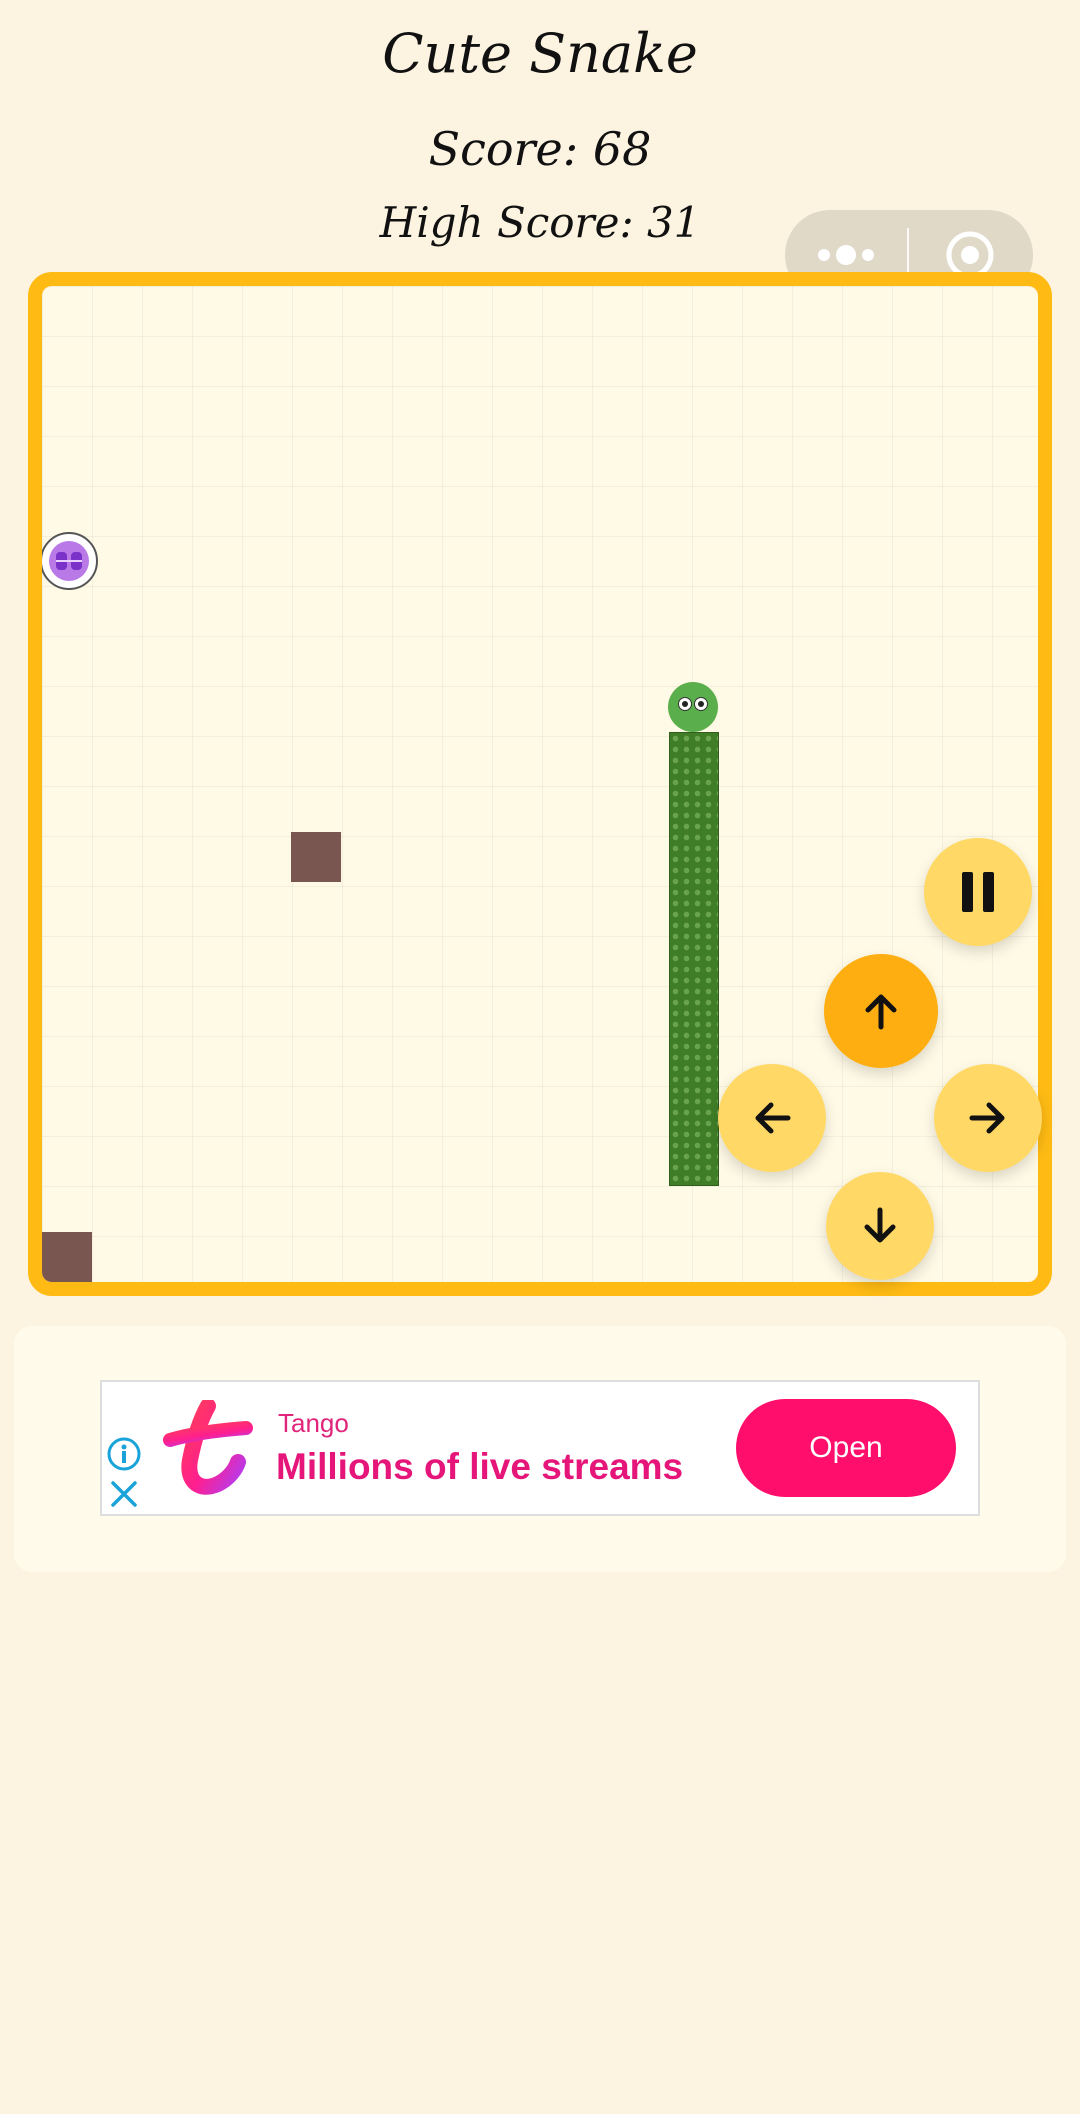 The width and height of the screenshot is (1080, 2114). I want to click on powerup-item, so click(70, 561).